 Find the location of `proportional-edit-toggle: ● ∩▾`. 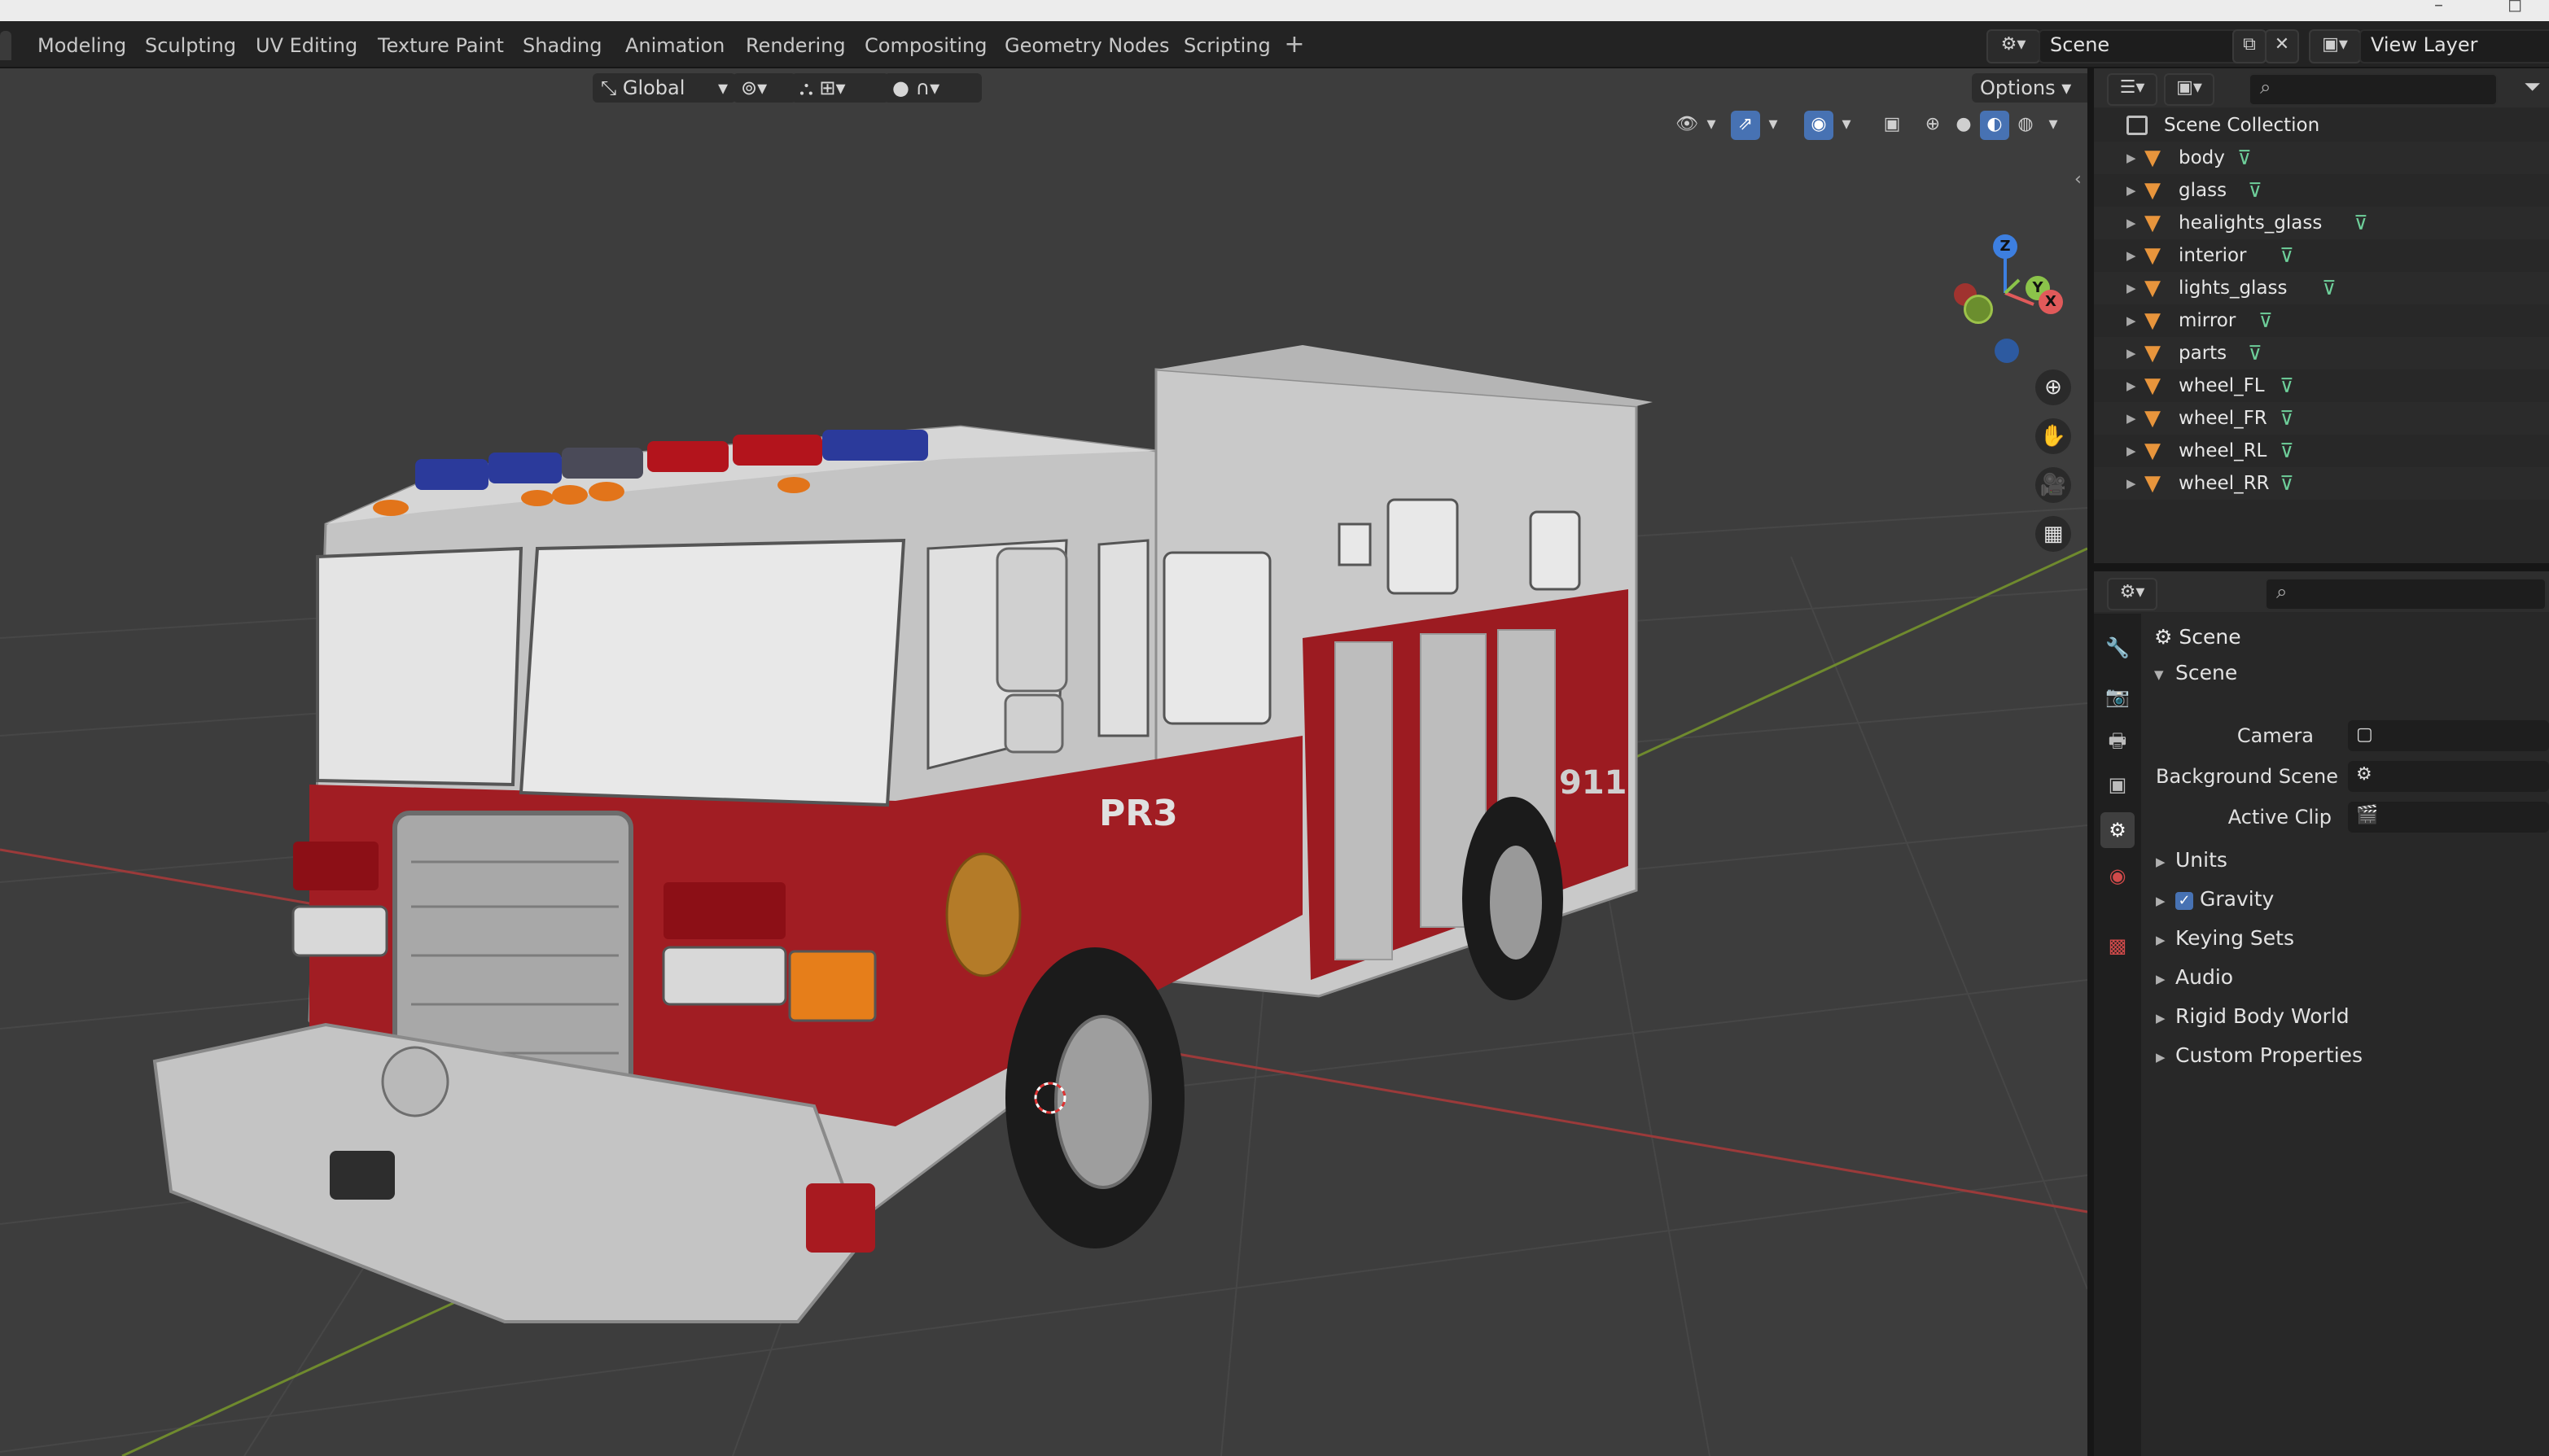

proportional-edit-toggle: ● ∩▾ is located at coordinates (933, 88).